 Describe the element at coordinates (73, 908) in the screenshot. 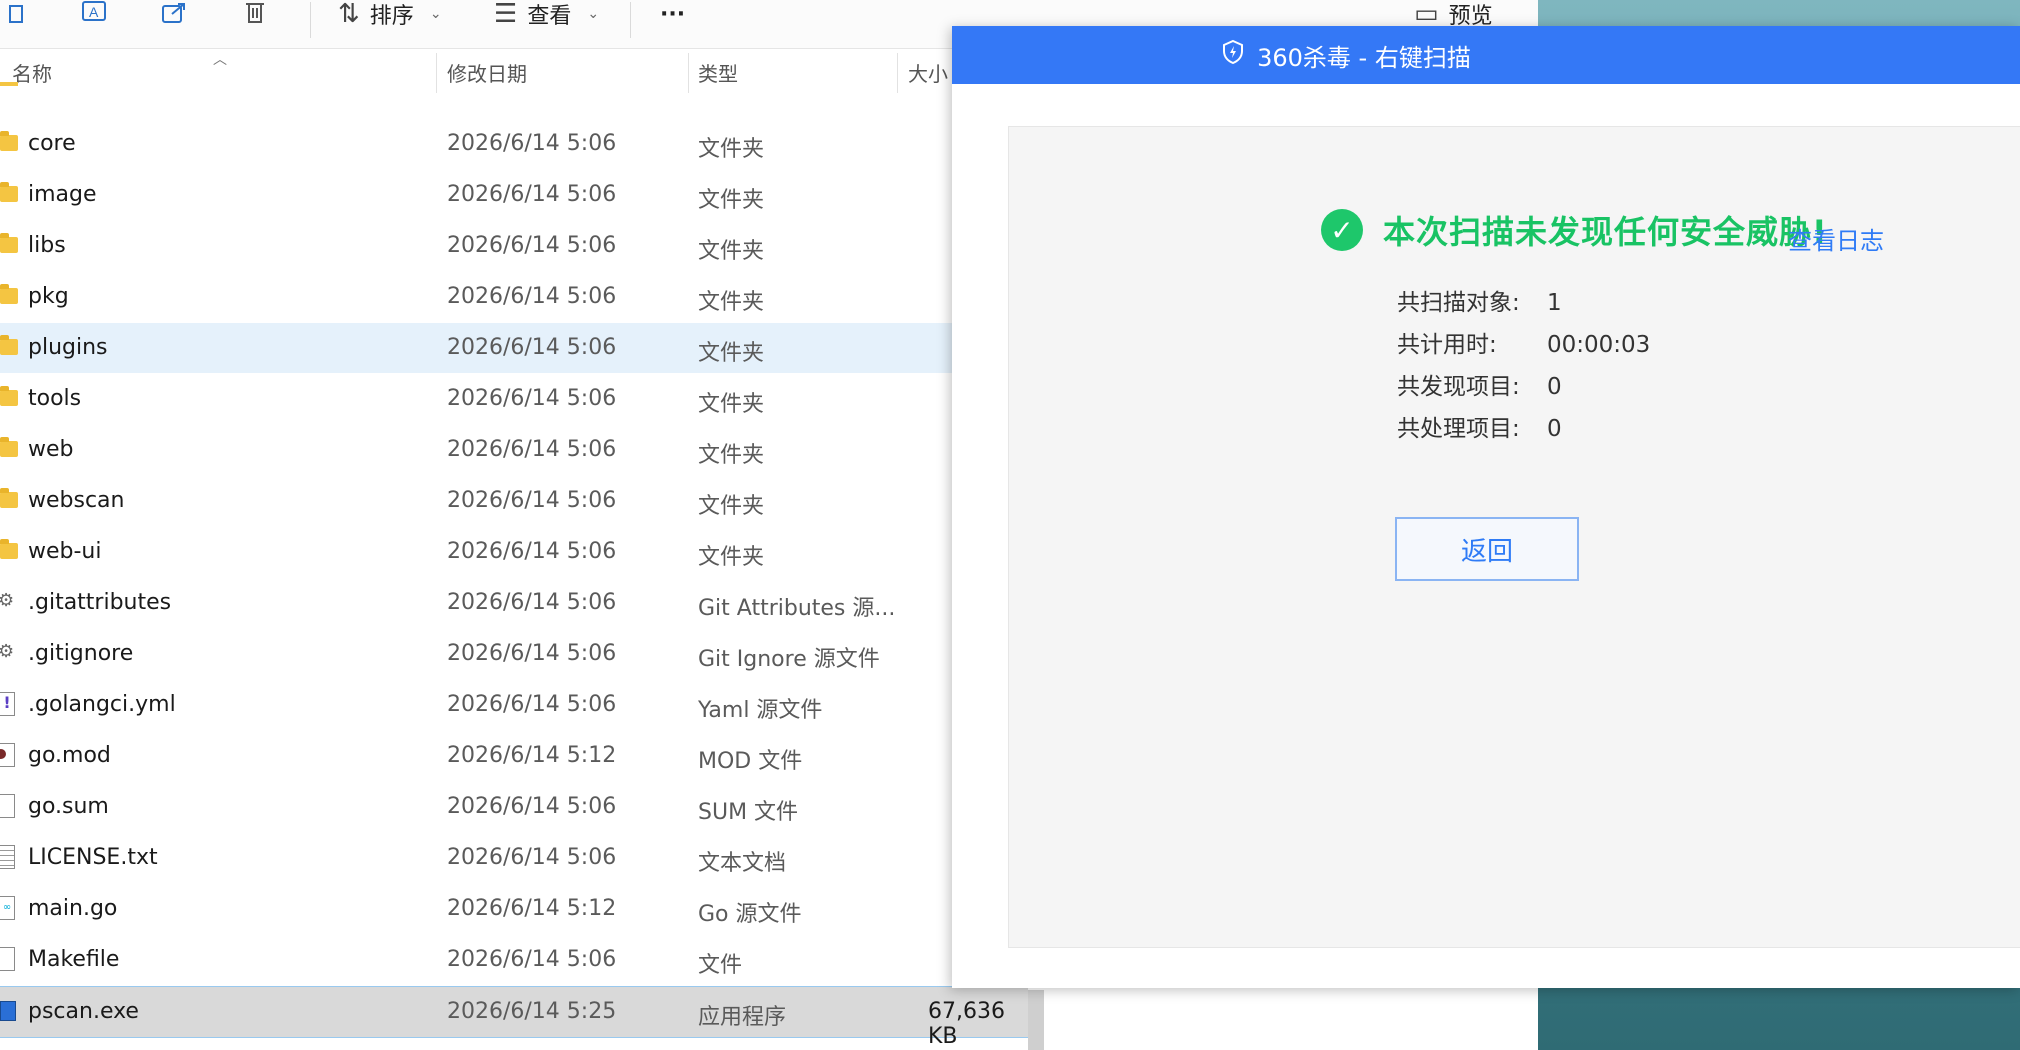

I see `file-name: main.go` at that location.